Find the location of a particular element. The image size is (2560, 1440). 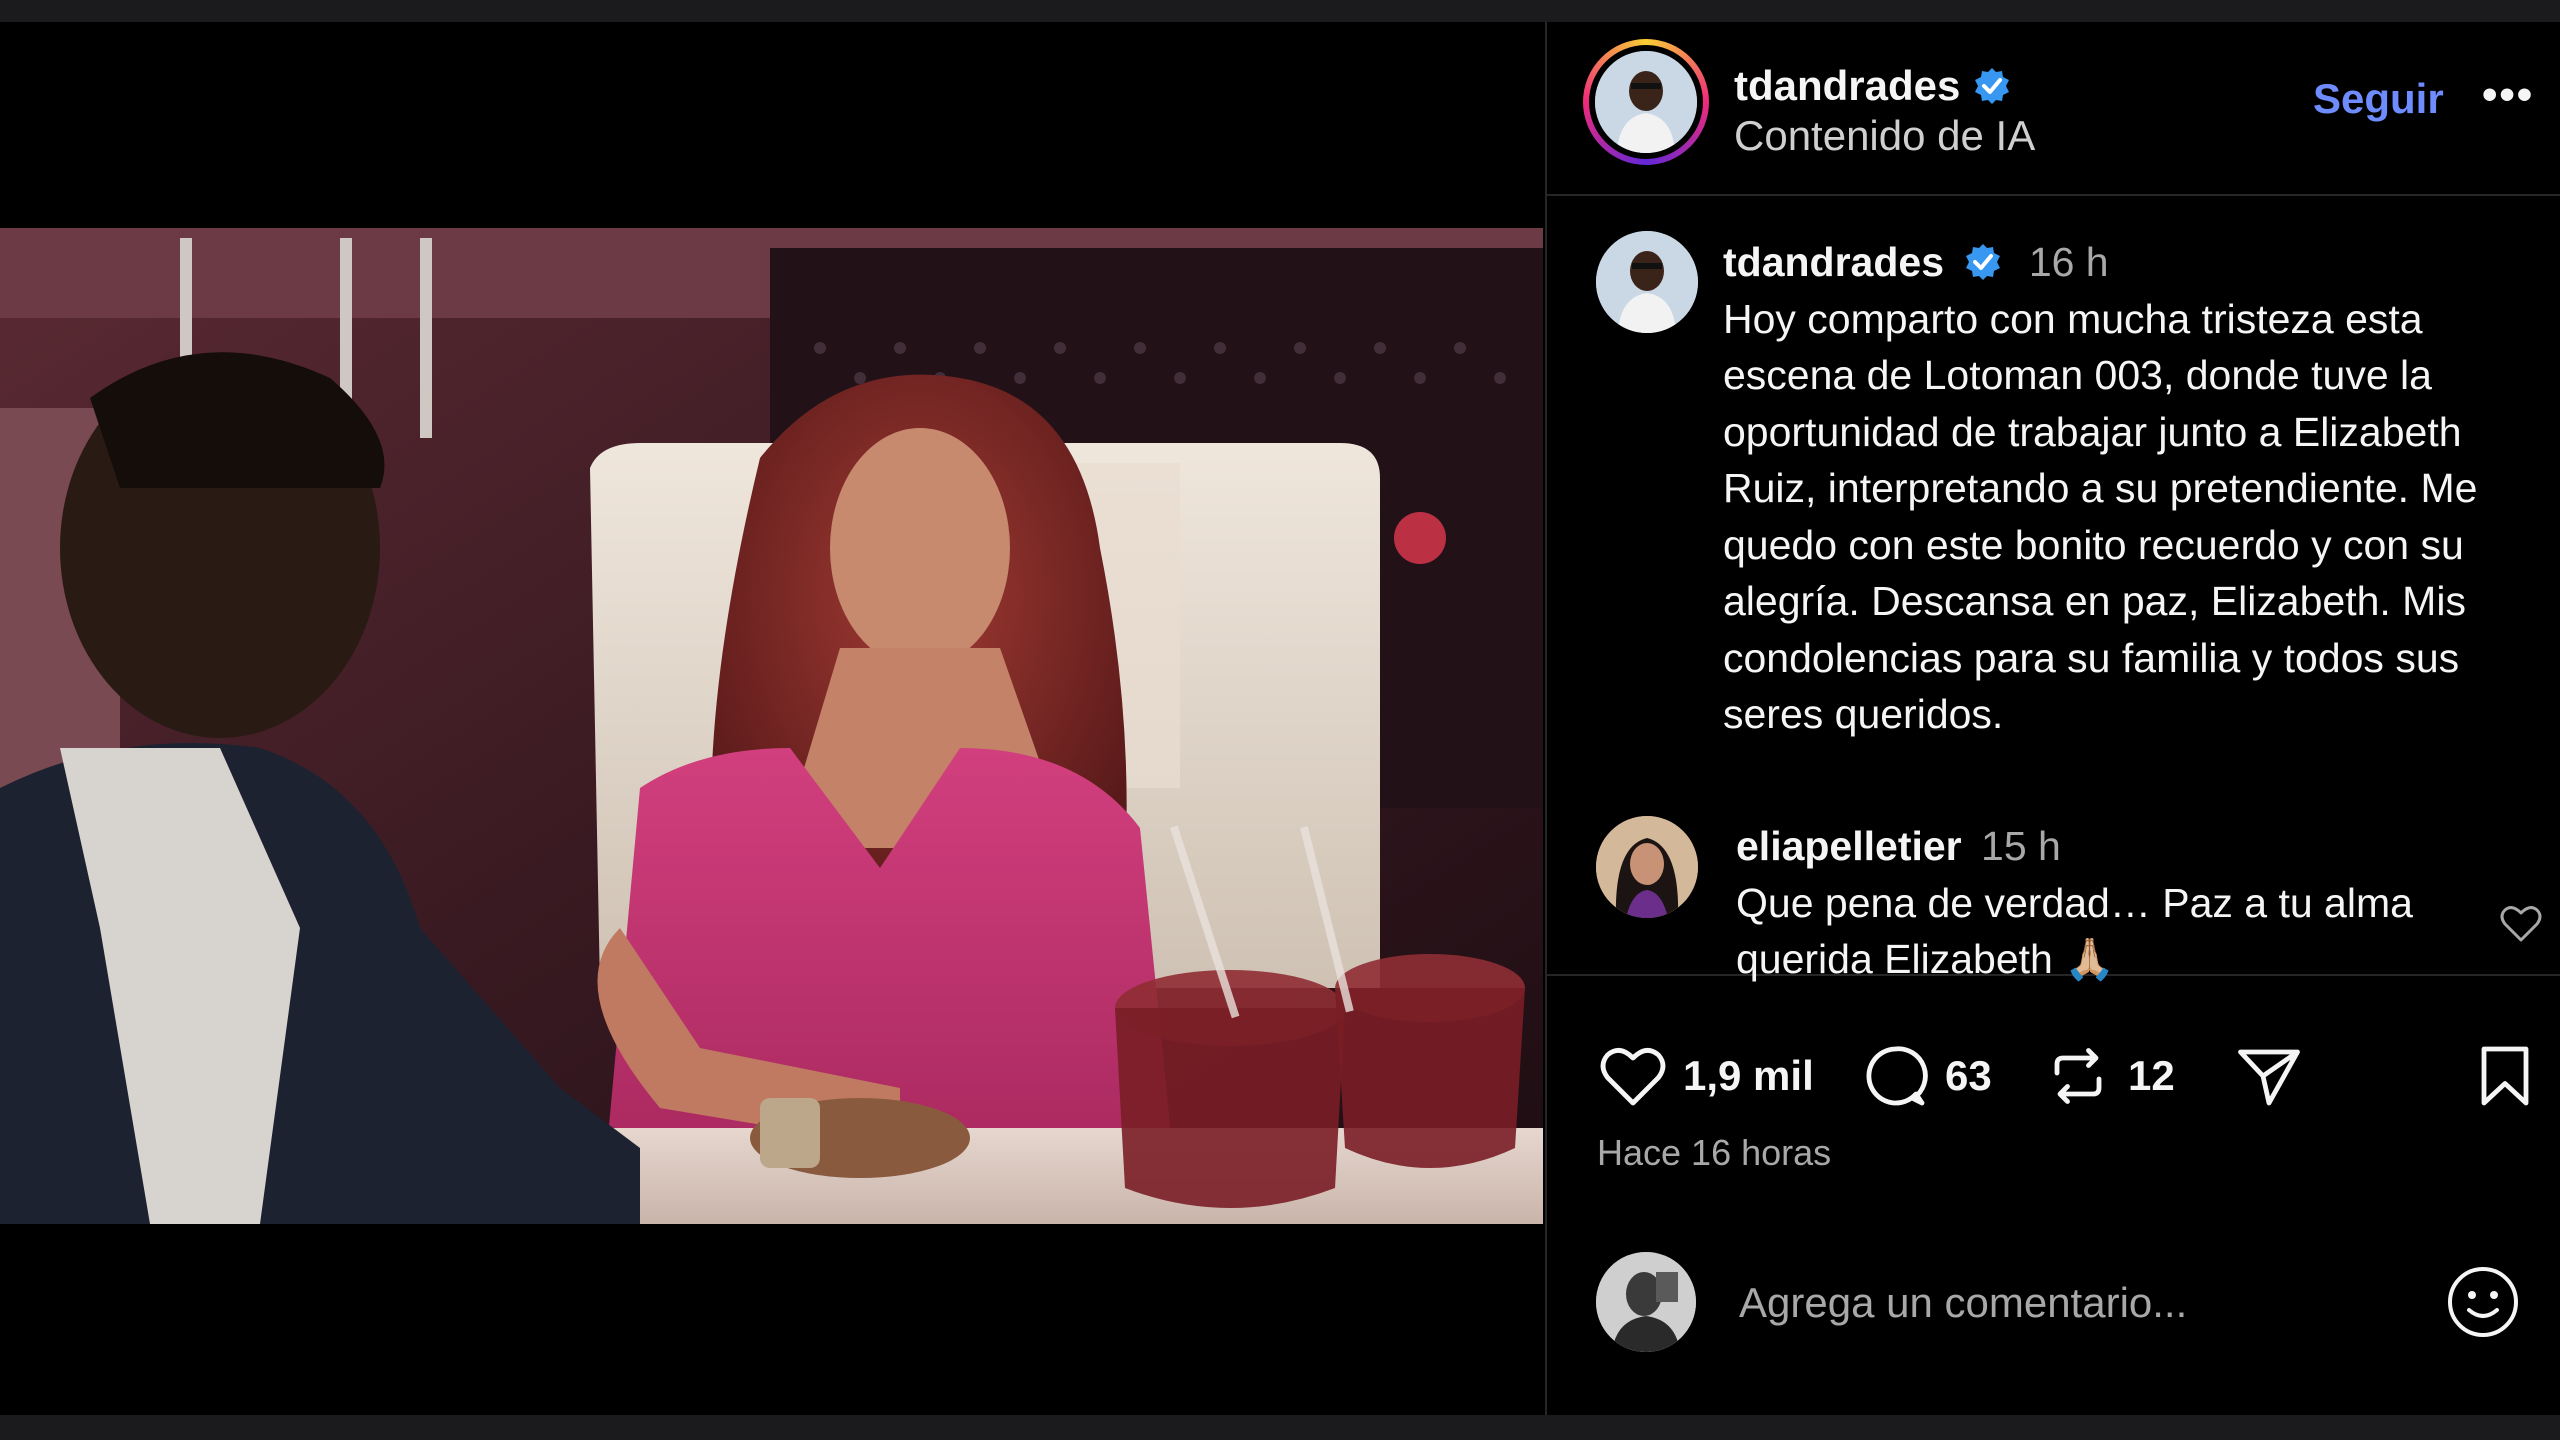

comment-bubble-icon is located at coordinates (1897, 1076).